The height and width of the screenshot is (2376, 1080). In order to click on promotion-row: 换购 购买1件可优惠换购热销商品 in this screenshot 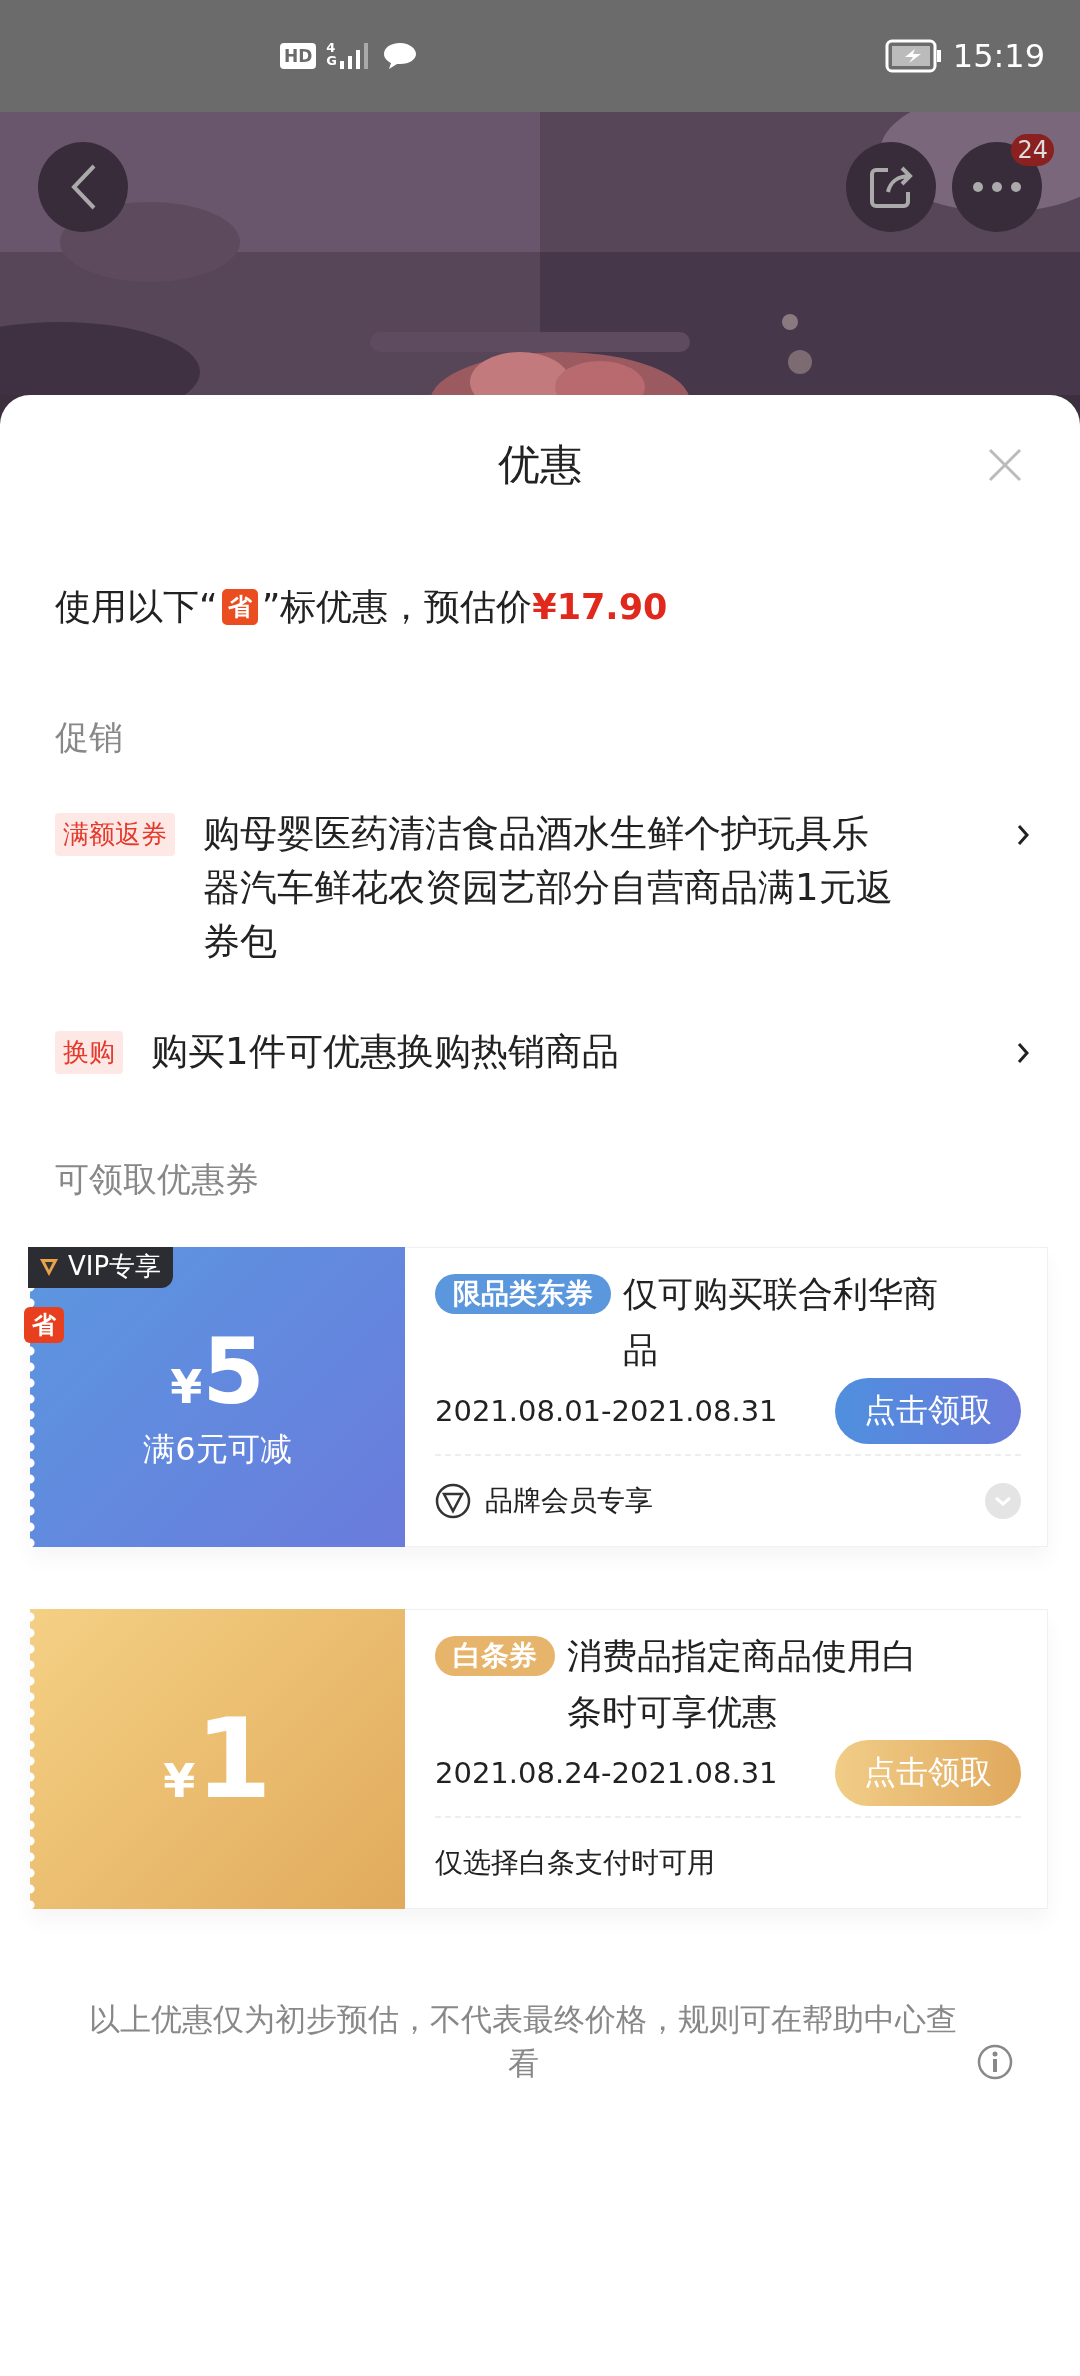, I will do `click(540, 1052)`.